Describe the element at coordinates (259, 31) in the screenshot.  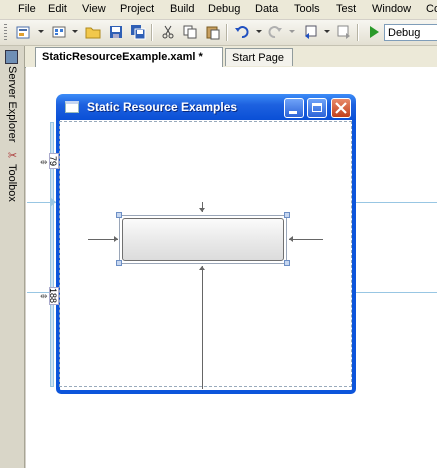
I see `undo-dropdown-icon` at that location.